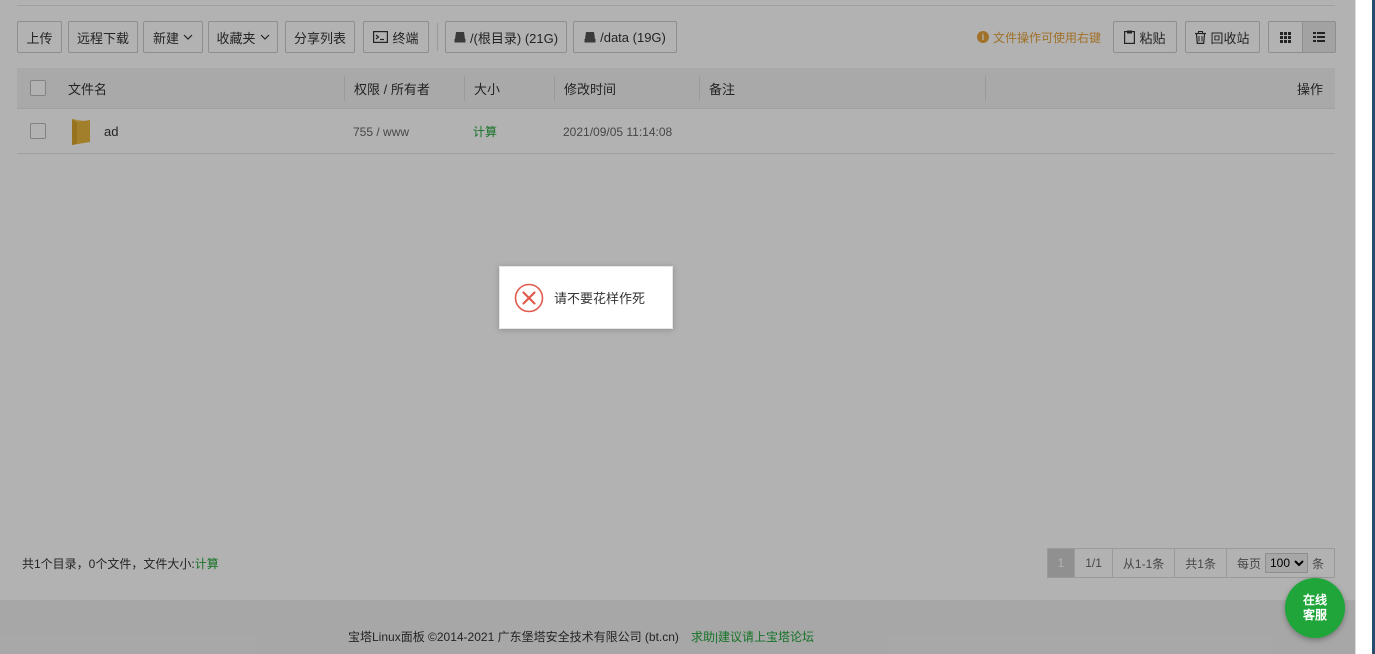 The image size is (1375, 654). What do you see at coordinates (1365, 327) in the screenshot?
I see `right-scroll-area` at bounding box center [1365, 327].